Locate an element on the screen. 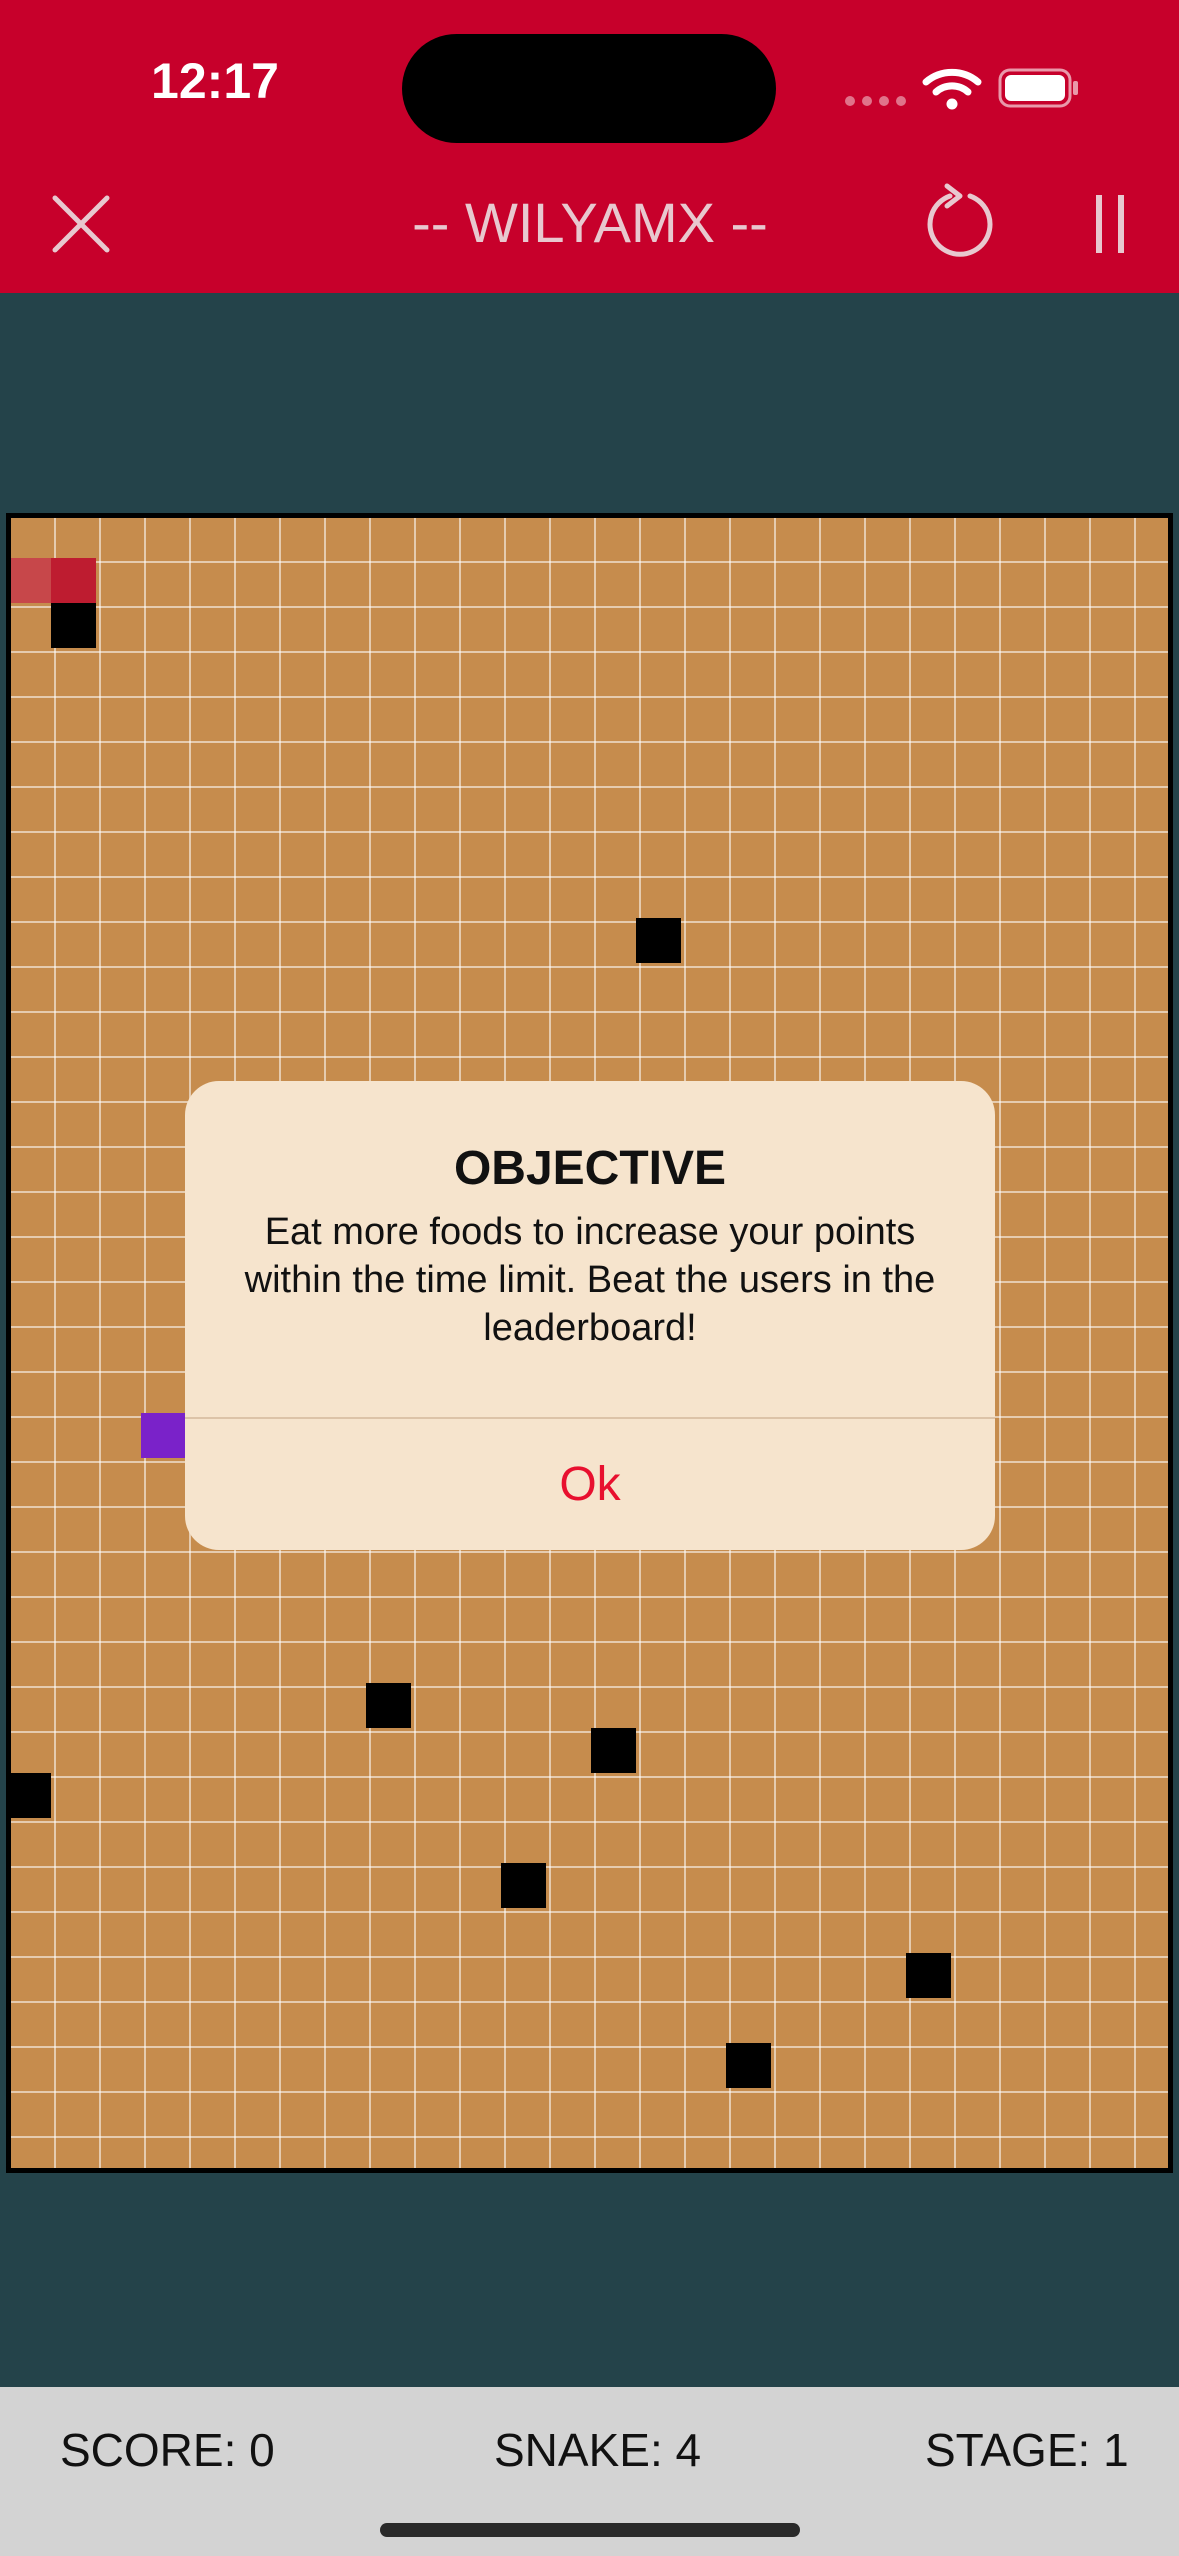 This screenshot has width=1179, height=2556. score-label: SCORE: 0 is located at coordinates (167, 2450).